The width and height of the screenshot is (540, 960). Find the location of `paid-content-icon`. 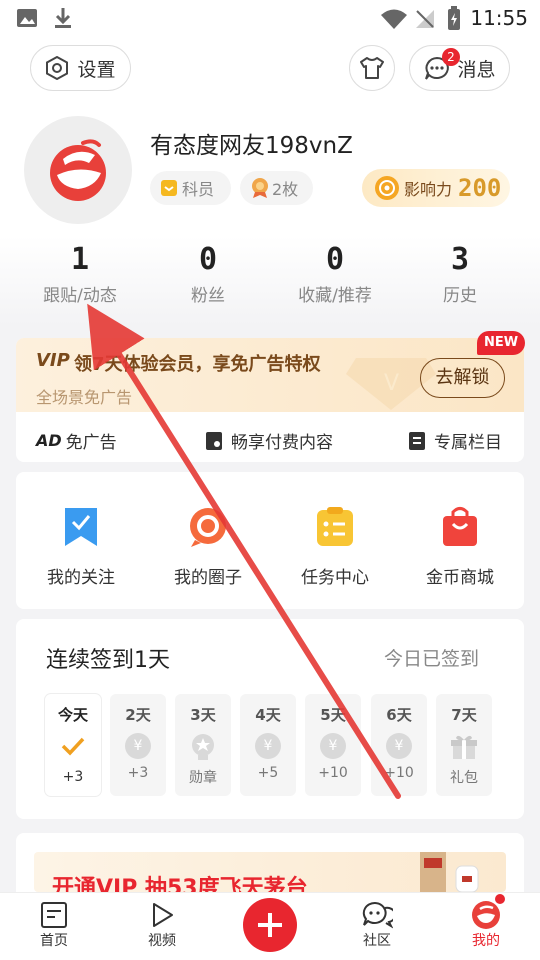

paid-content-icon is located at coordinates (214, 440).